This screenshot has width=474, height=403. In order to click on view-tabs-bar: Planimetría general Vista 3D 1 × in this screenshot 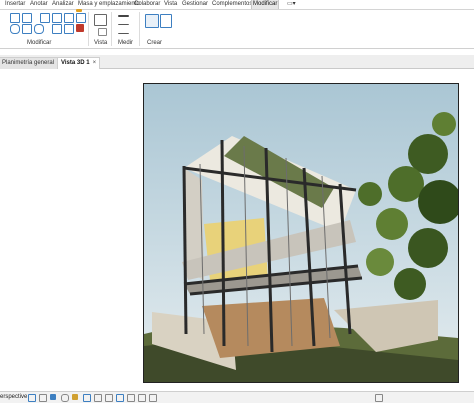, I will do `click(237, 62)`.